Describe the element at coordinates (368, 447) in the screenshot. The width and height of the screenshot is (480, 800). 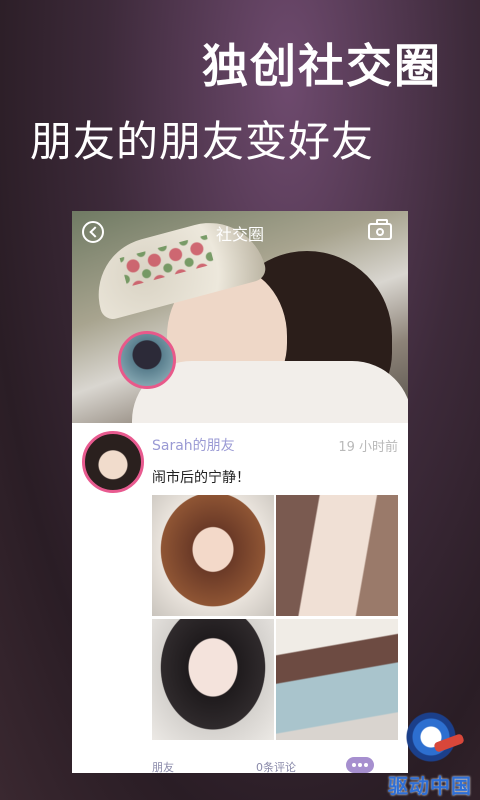
I see `post-timestamp: 19 小时前` at that location.